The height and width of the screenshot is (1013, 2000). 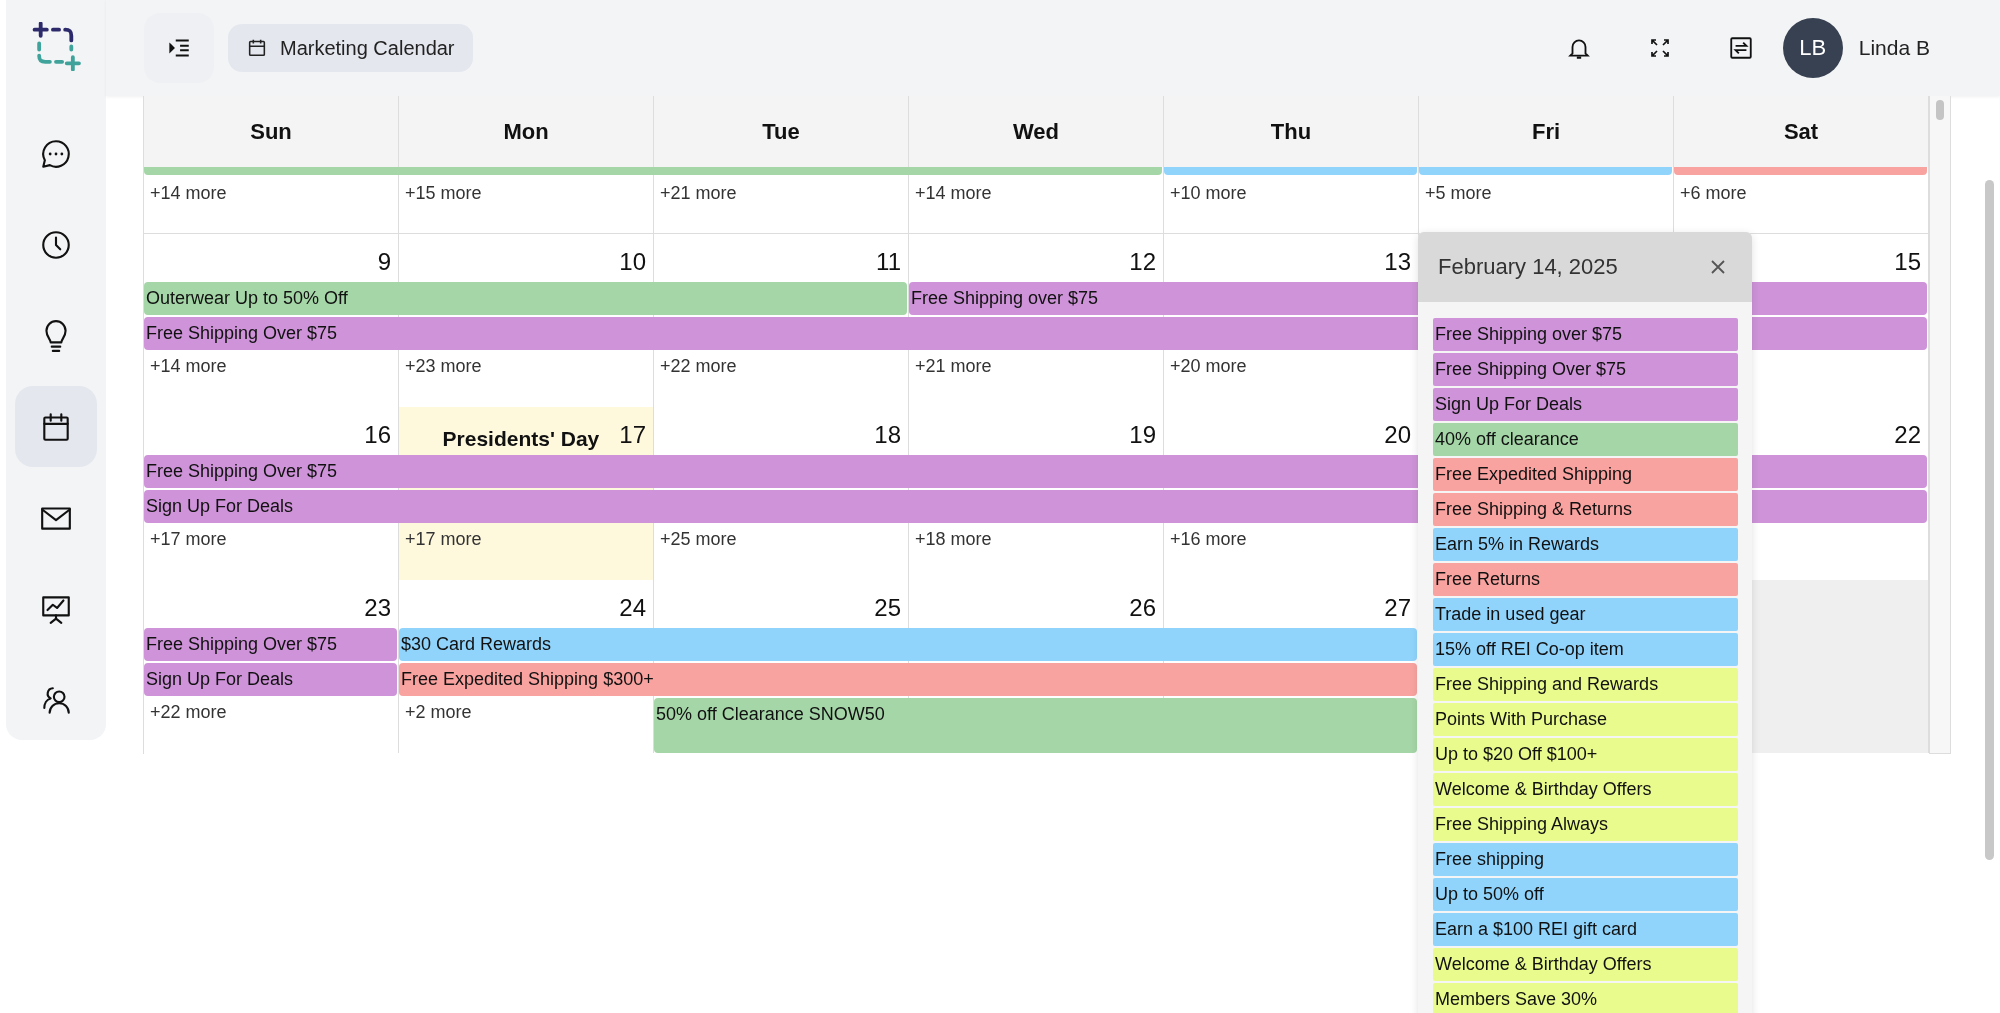 What do you see at coordinates (1894, 48) in the screenshot?
I see `user-name: Linda B` at bounding box center [1894, 48].